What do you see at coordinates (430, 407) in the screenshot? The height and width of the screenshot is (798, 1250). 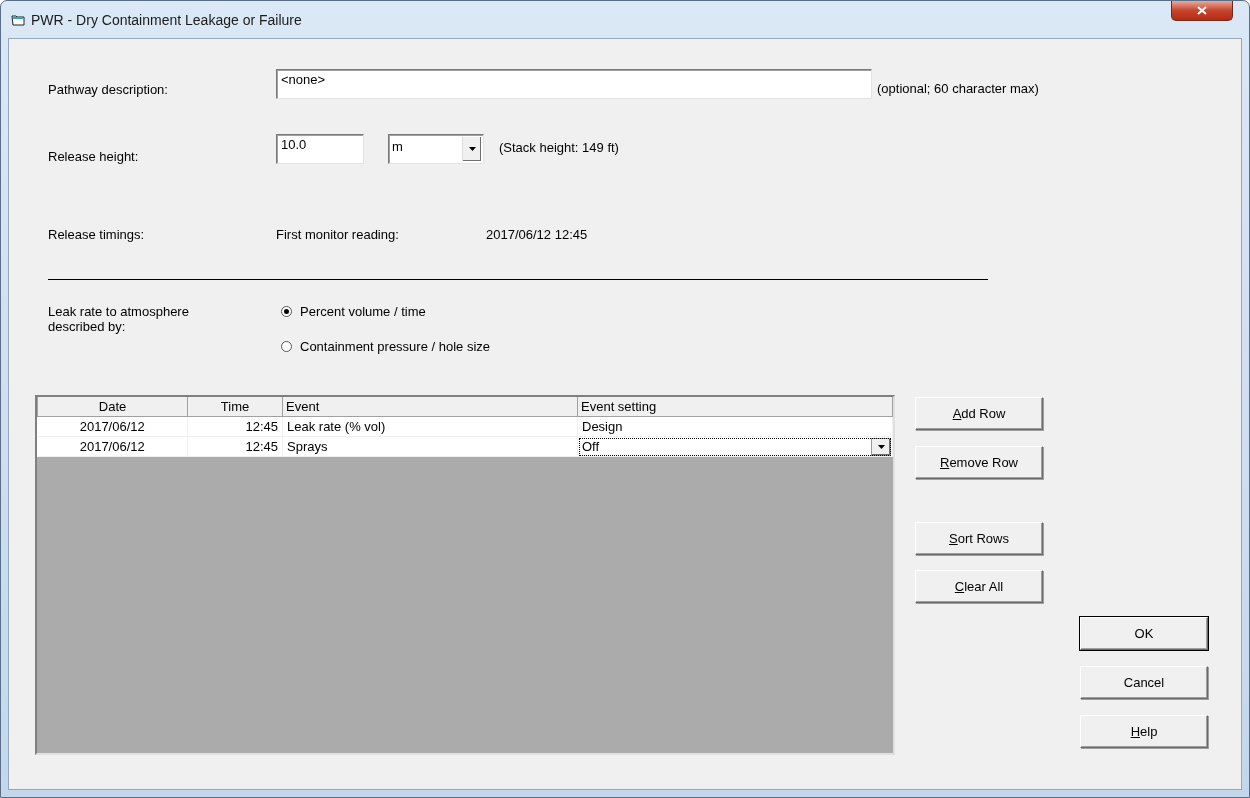 I see `column-header: Event` at bounding box center [430, 407].